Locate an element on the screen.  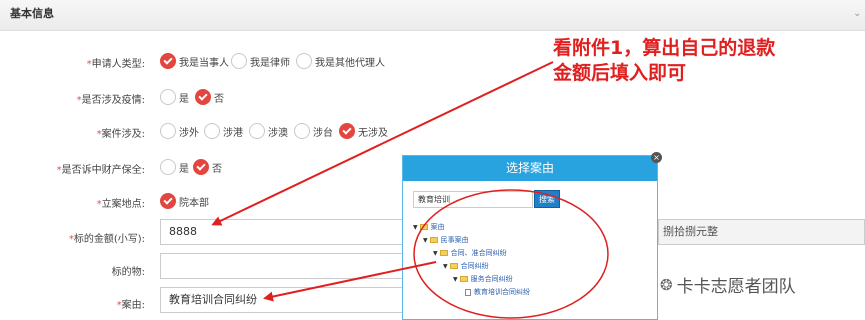
subject-input is located at coordinates (285, 266).